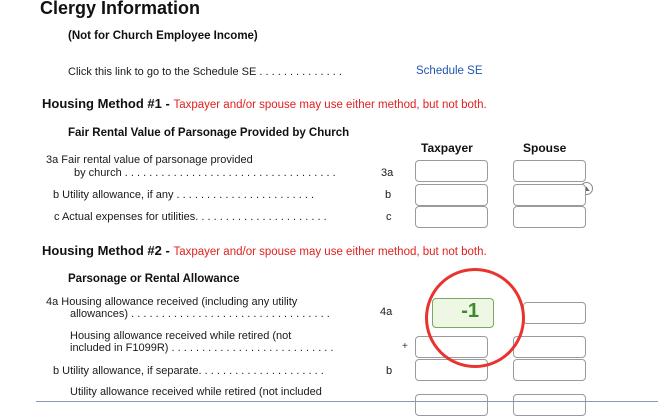 The width and height of the screenshot is (658, 416). Describe the element at coordinates (451, 370) in the screenshot. I see `taxpayer-4b-input` at that location.